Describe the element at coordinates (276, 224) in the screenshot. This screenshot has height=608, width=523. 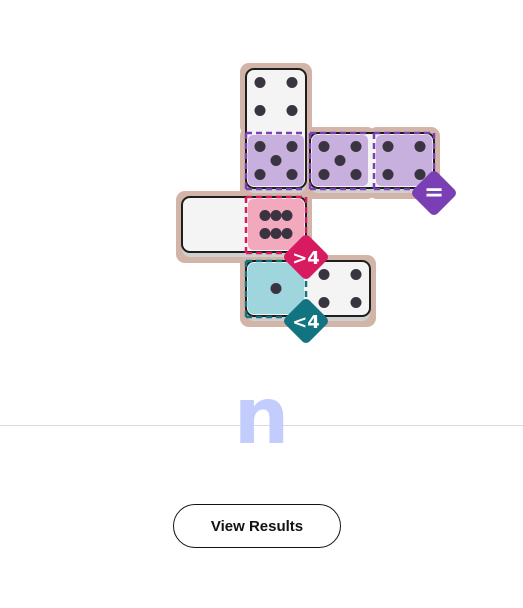
I see `region-fill-pink` at that location.